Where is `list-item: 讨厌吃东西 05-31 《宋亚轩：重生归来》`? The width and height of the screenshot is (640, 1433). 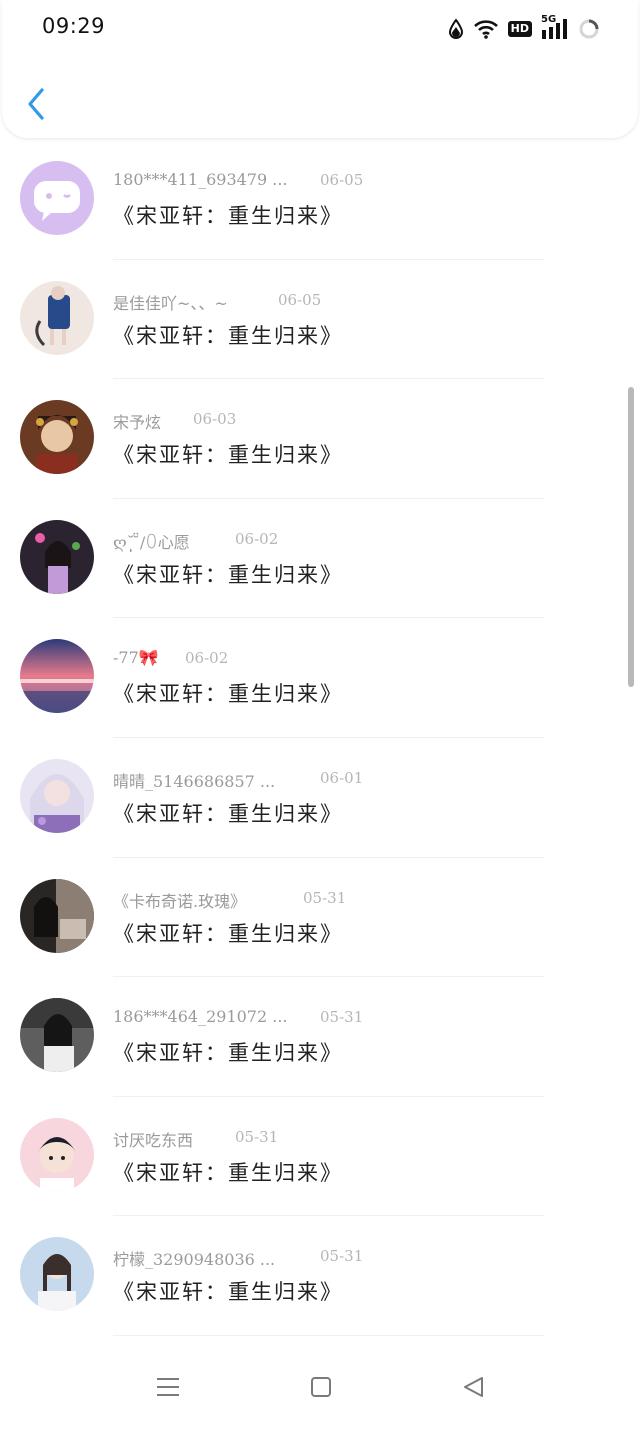
list-item: 讨厌吃东西 05-31 《宋亚轩：重生归来》 is located at coordinates (320, 1157).